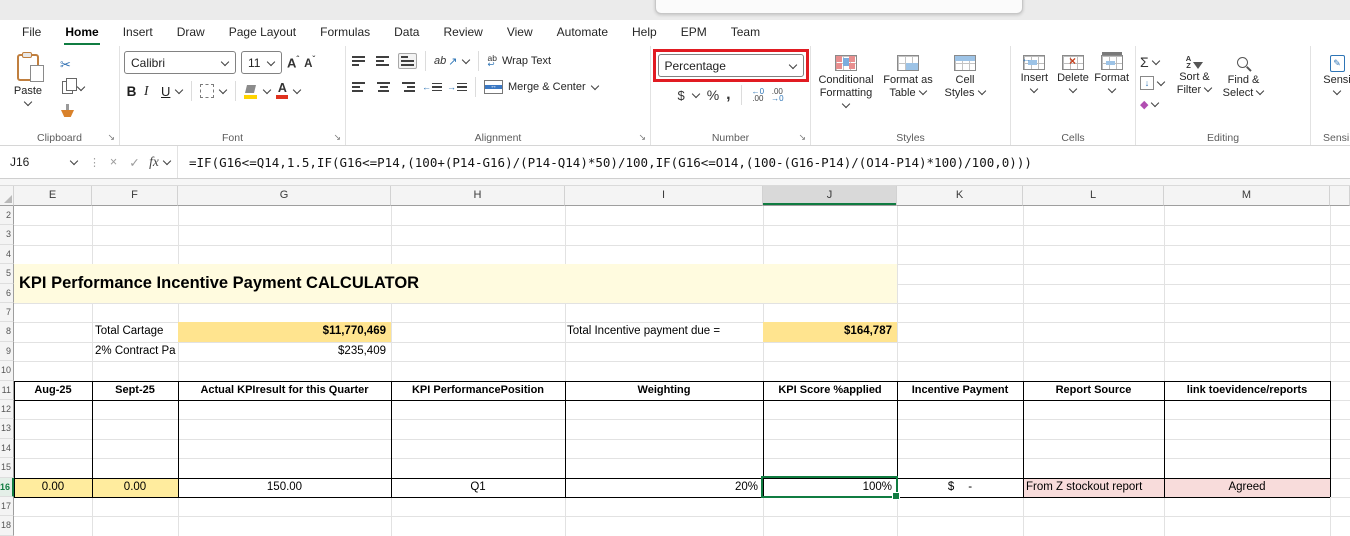  What do you see at coordinates (138, 33) in the screenshot?
I see `tab-insert: Insert` at bounding box center [138, 33].